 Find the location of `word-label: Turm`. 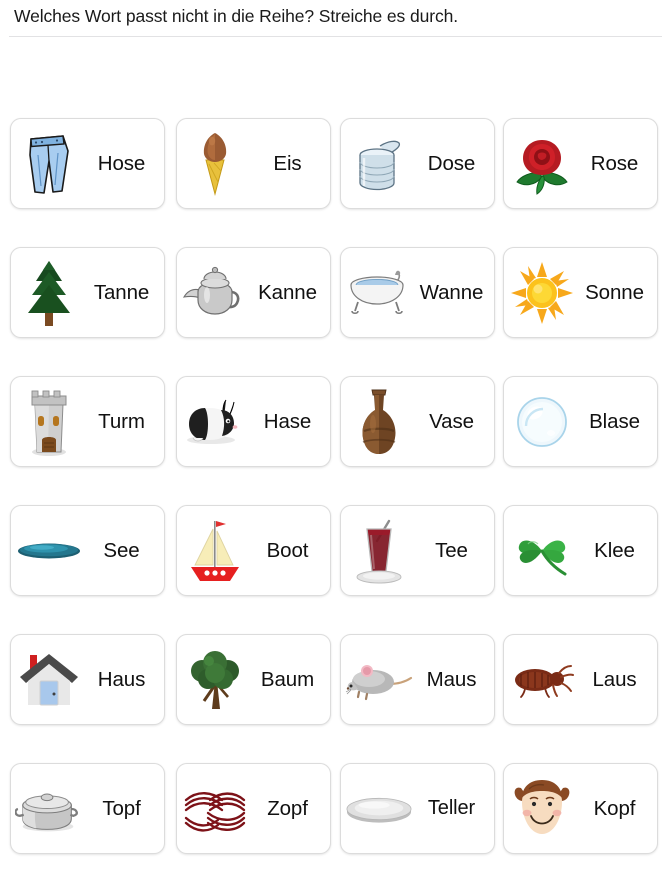

word-label: Turm is located at coordinates (121, 421).